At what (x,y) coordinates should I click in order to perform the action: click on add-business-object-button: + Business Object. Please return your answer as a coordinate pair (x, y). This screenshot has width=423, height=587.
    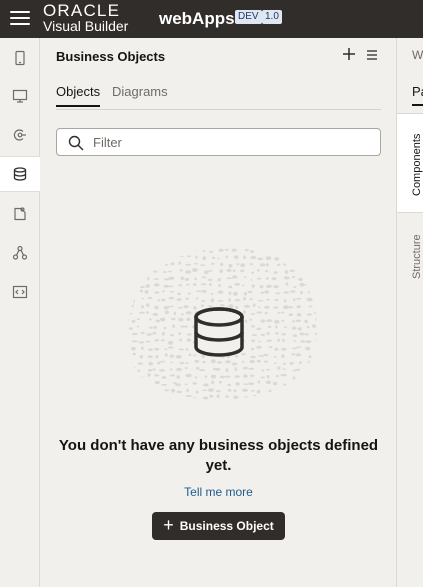
    Looking at the image, I should click on (218, 526).